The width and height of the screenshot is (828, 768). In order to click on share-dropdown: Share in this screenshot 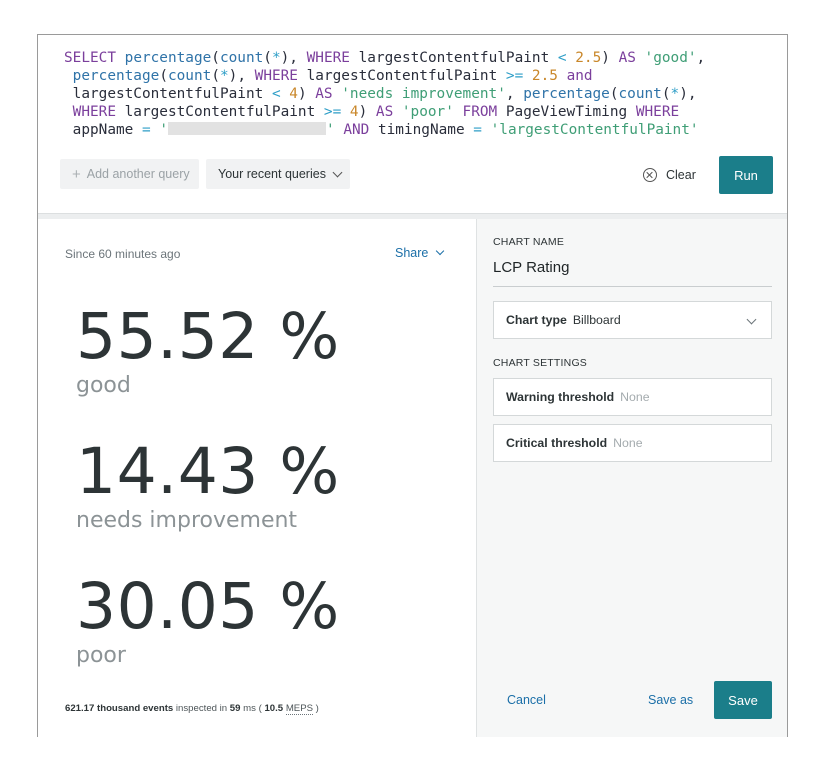, I will do `click(420, 253)`.